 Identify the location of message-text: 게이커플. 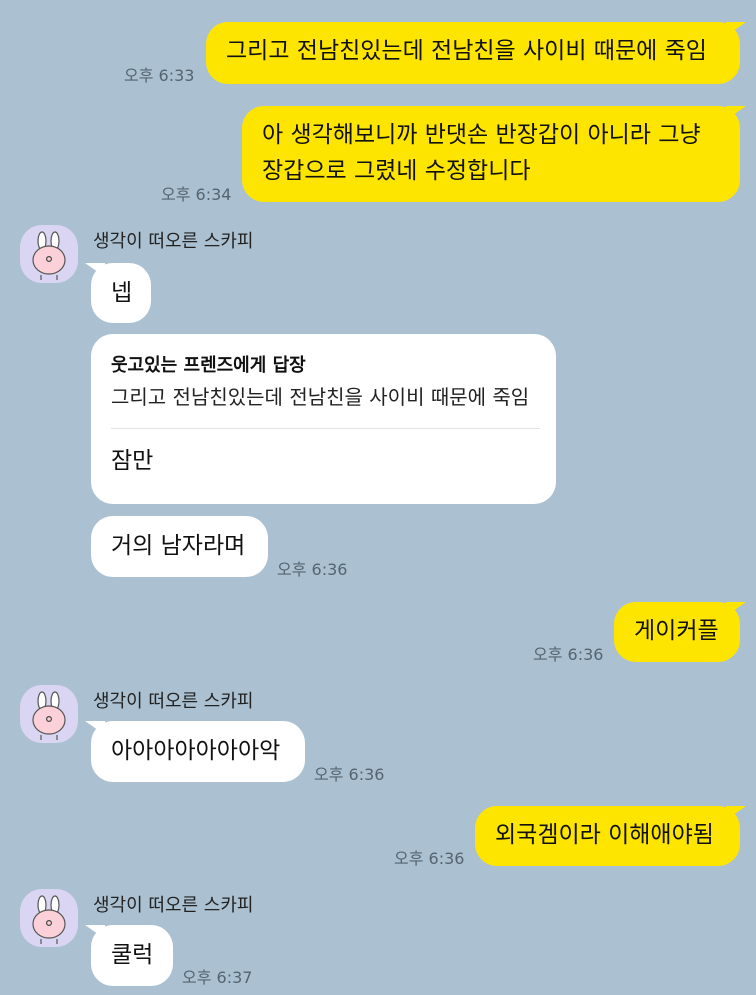
(676, 631).